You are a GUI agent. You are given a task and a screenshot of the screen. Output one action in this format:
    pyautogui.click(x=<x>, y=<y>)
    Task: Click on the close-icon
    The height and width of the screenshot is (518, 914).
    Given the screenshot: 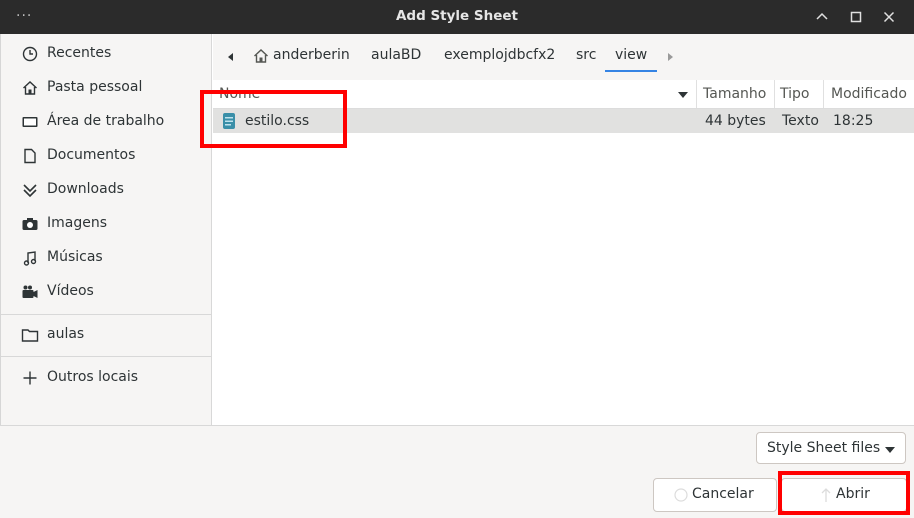 What is the action you would take?
    pyautogui.click(x=889, y=17)
    